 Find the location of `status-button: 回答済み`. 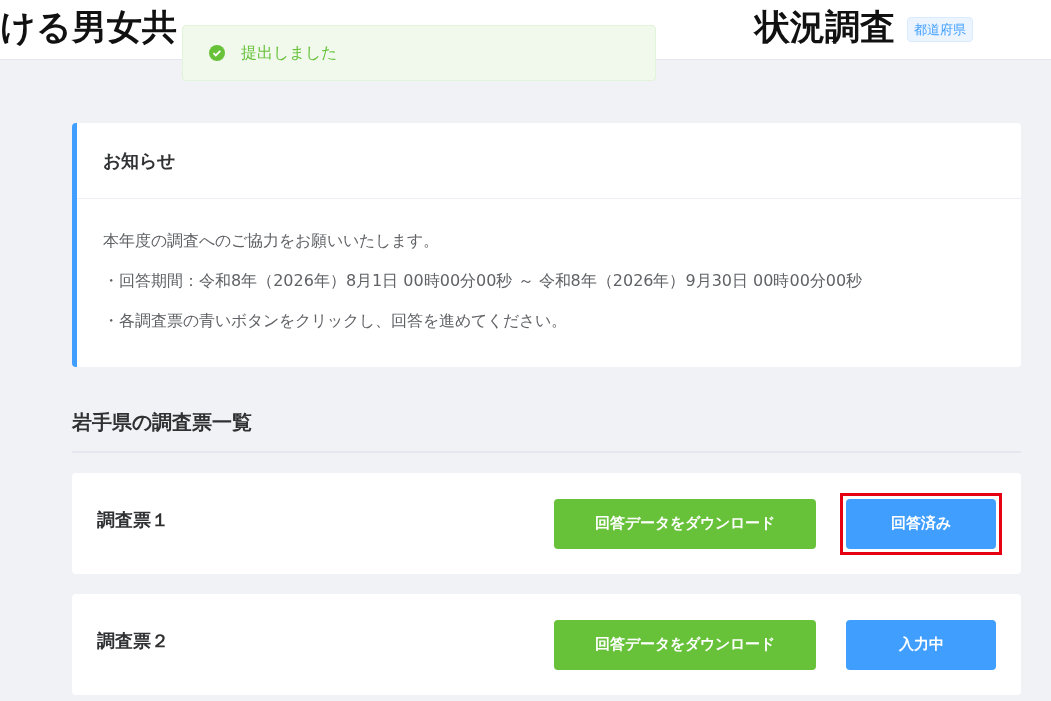

status-button: 回答済み is located at coordinates (921, 523).